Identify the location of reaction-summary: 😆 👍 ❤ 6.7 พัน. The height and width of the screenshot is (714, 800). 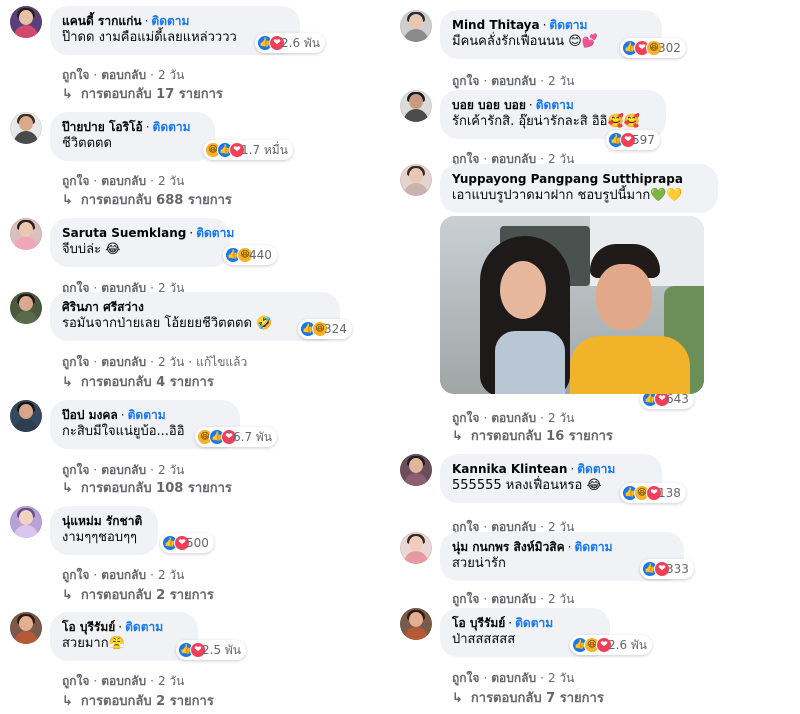
(236, 437).